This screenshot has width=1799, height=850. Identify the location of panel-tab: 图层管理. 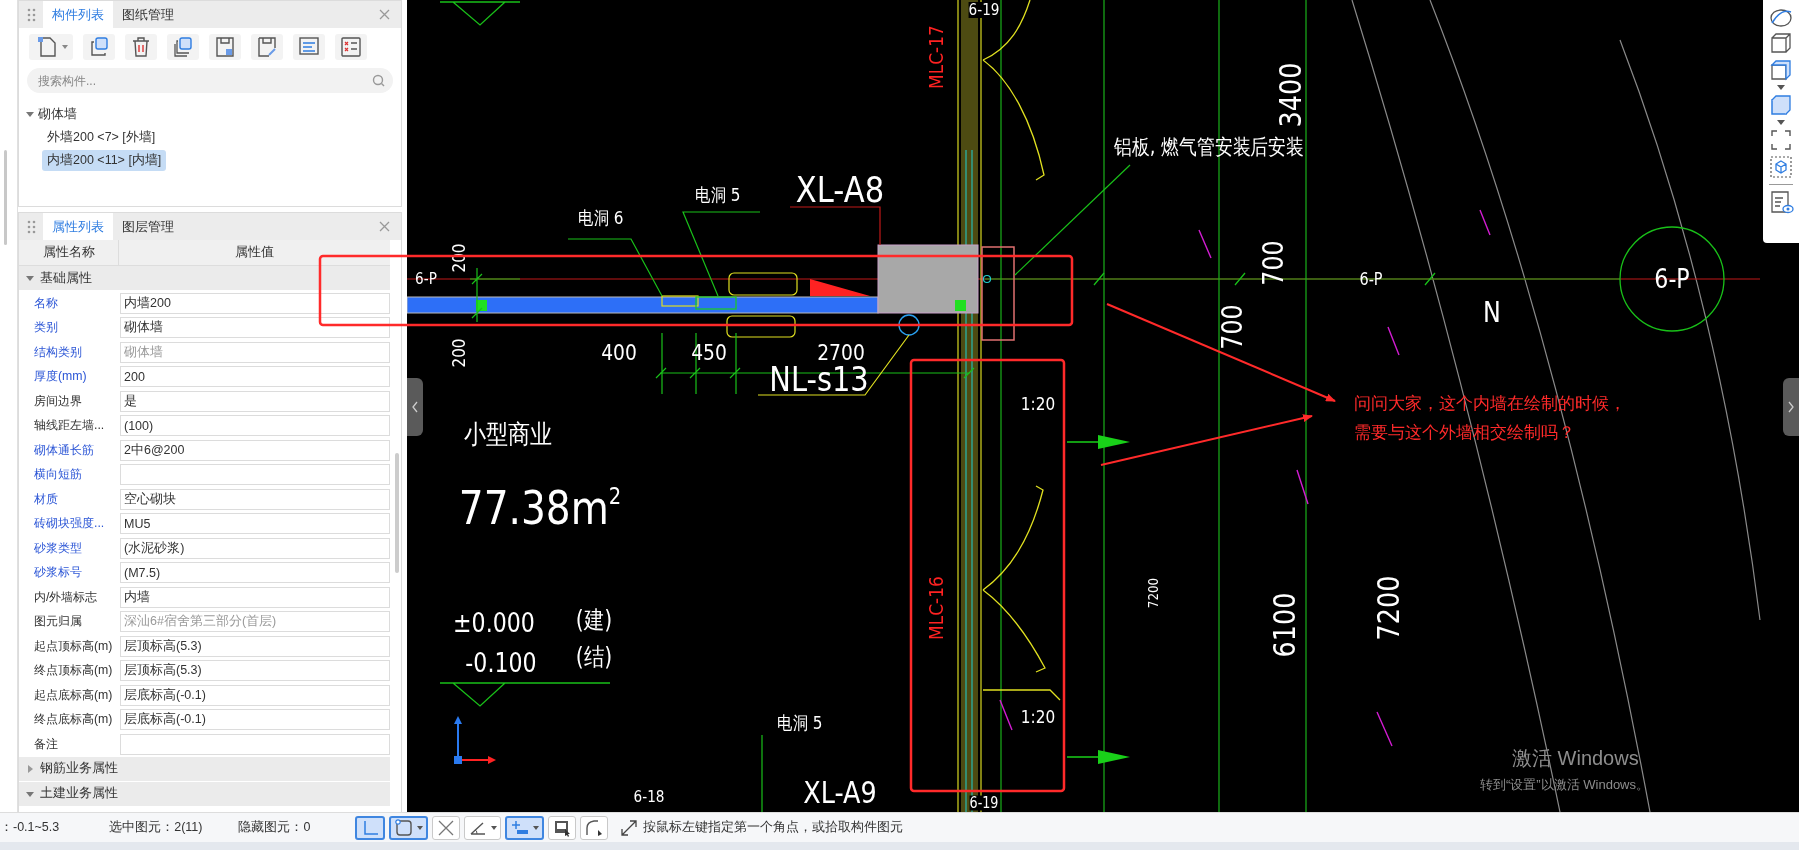
(148, 226).